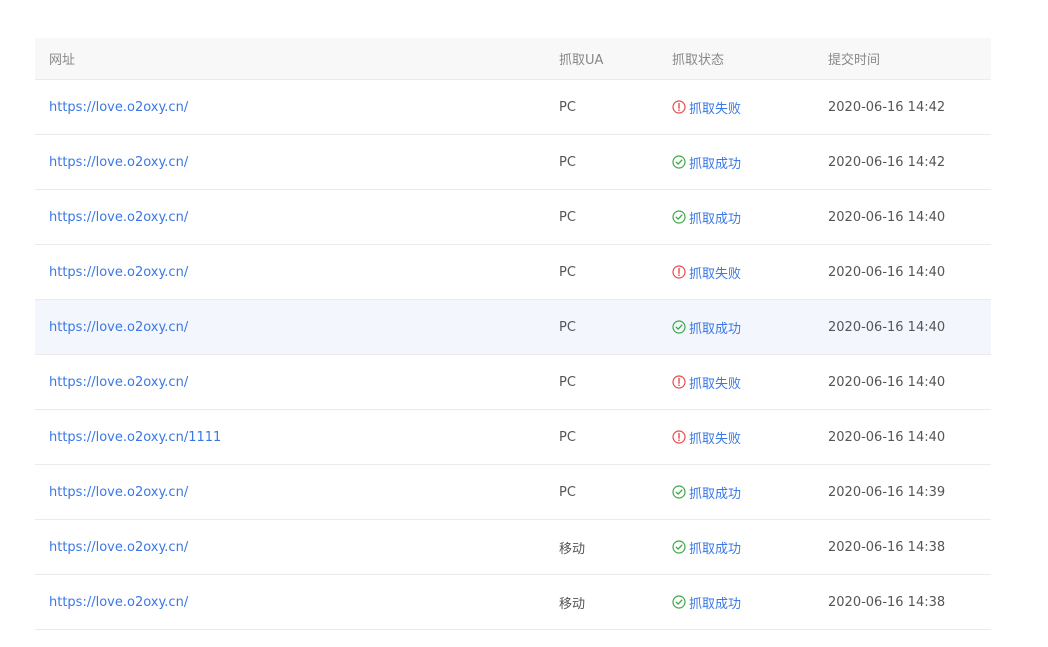  I want to click on header-status: 抓取状态, so click(698, 60).